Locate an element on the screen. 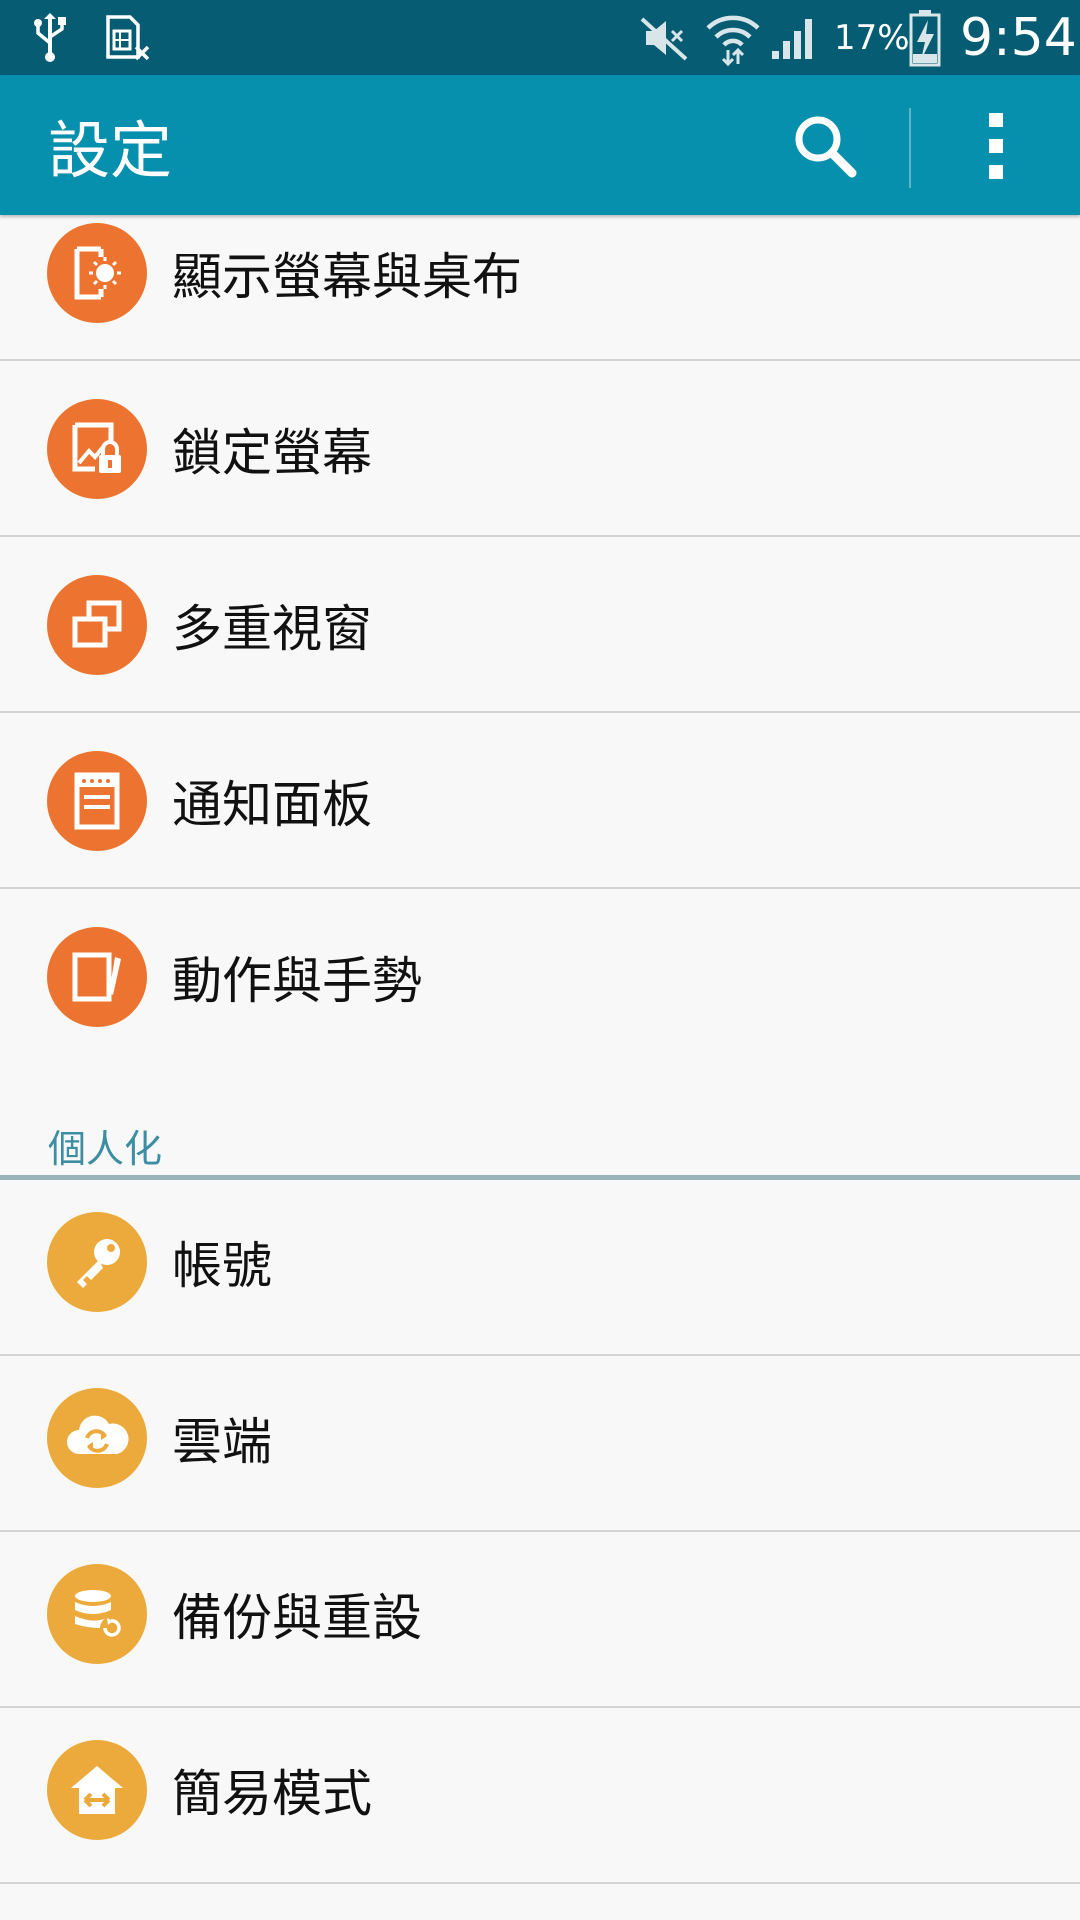  list-item-label: 多重視窗 is located at coordinates (272, 629).